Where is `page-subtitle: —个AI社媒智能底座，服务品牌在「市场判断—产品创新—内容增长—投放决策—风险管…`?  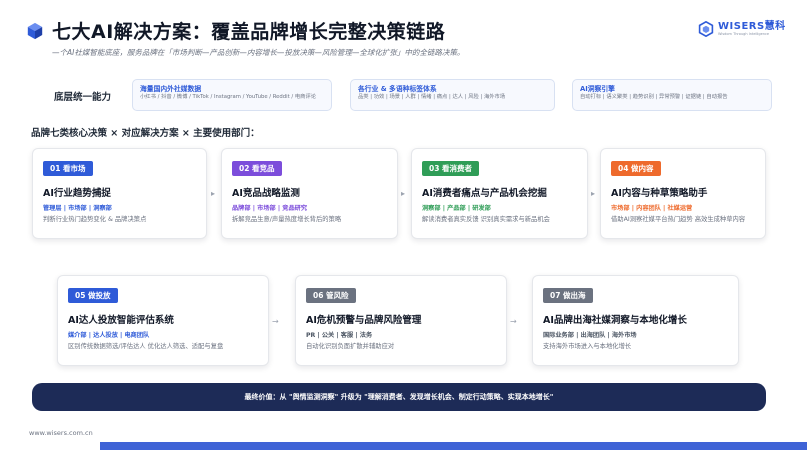 page-subtitle: —个AI社媒智能底座，服务品牌在「市场判断—产品创新—内容增长—投放决策—风险管… is located at coordinates (258, 52).